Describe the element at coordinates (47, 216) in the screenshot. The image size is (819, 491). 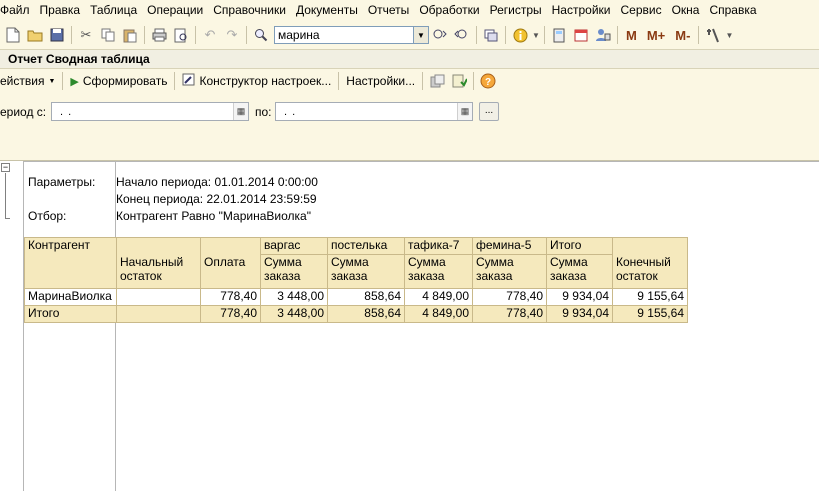
I see `filter-label: Отбор:` at that location.